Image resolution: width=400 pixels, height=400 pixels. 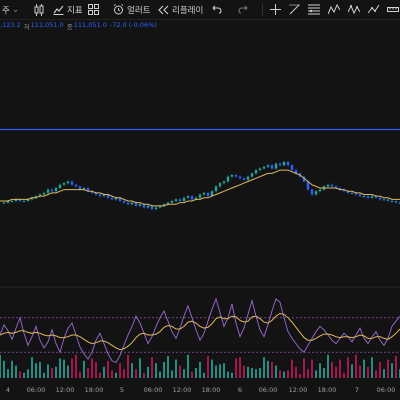 I want to click on projection-tool, so click(x=354, y=9).